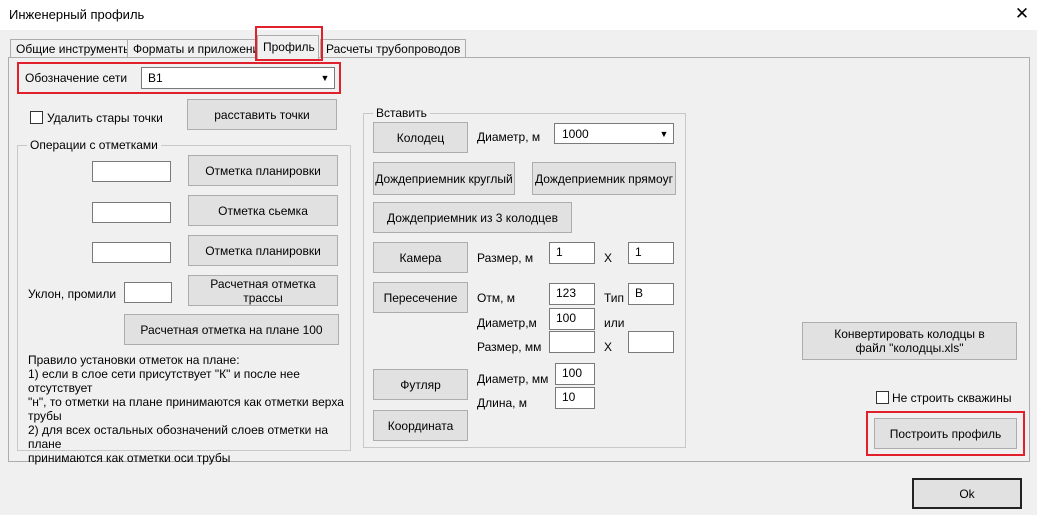 This screenshot has height=515, width=1037. Describe the element at coordinates (393, 48) in the screenshot. I see `tab-pipeline-calcs: Расчеты трубопроводов` at that location.